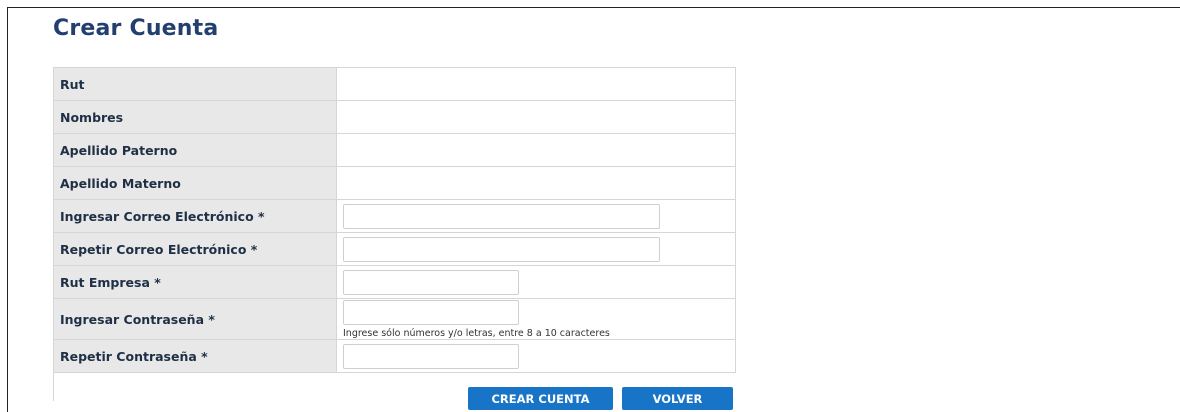 The height and width of the screenshot is (412, 1180). Describe the element at coordinates (195, 84) in the screenshot. I see `rut-label: Rut` at that location.